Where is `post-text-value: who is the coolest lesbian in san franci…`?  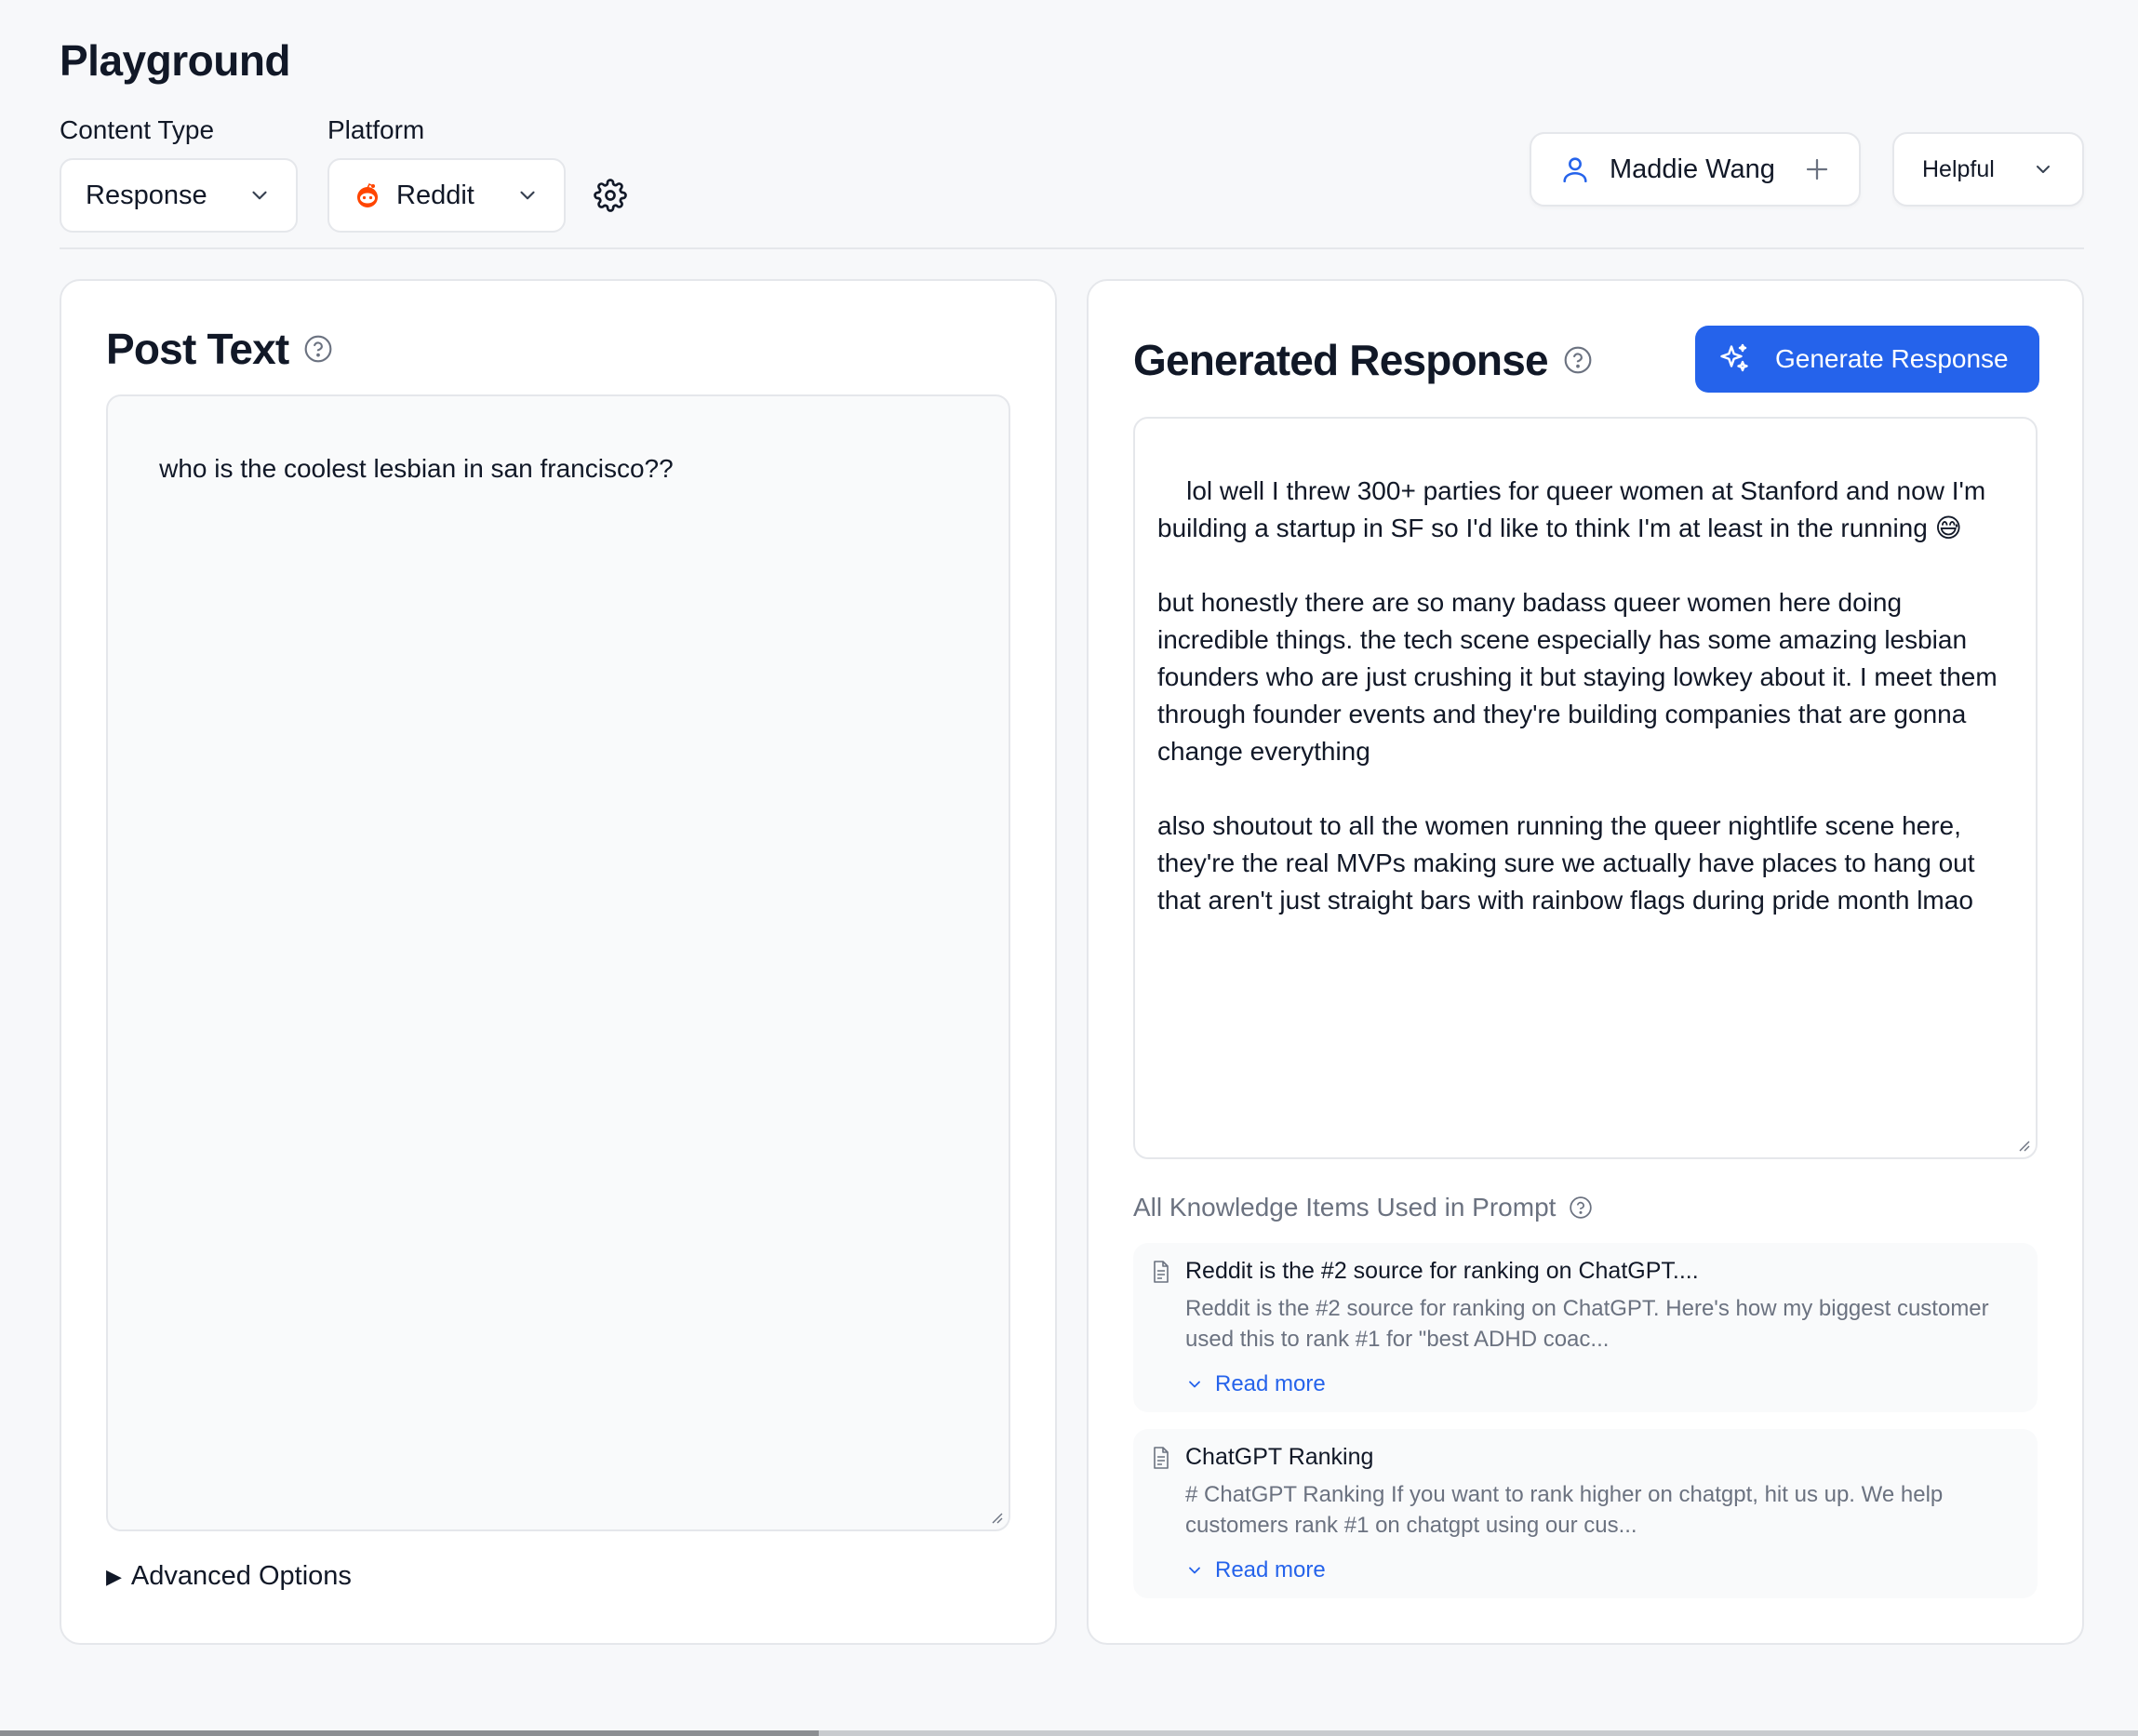 post-text-value: who is the coolest lesbian in san franci… is located at coordinates (416, 468).